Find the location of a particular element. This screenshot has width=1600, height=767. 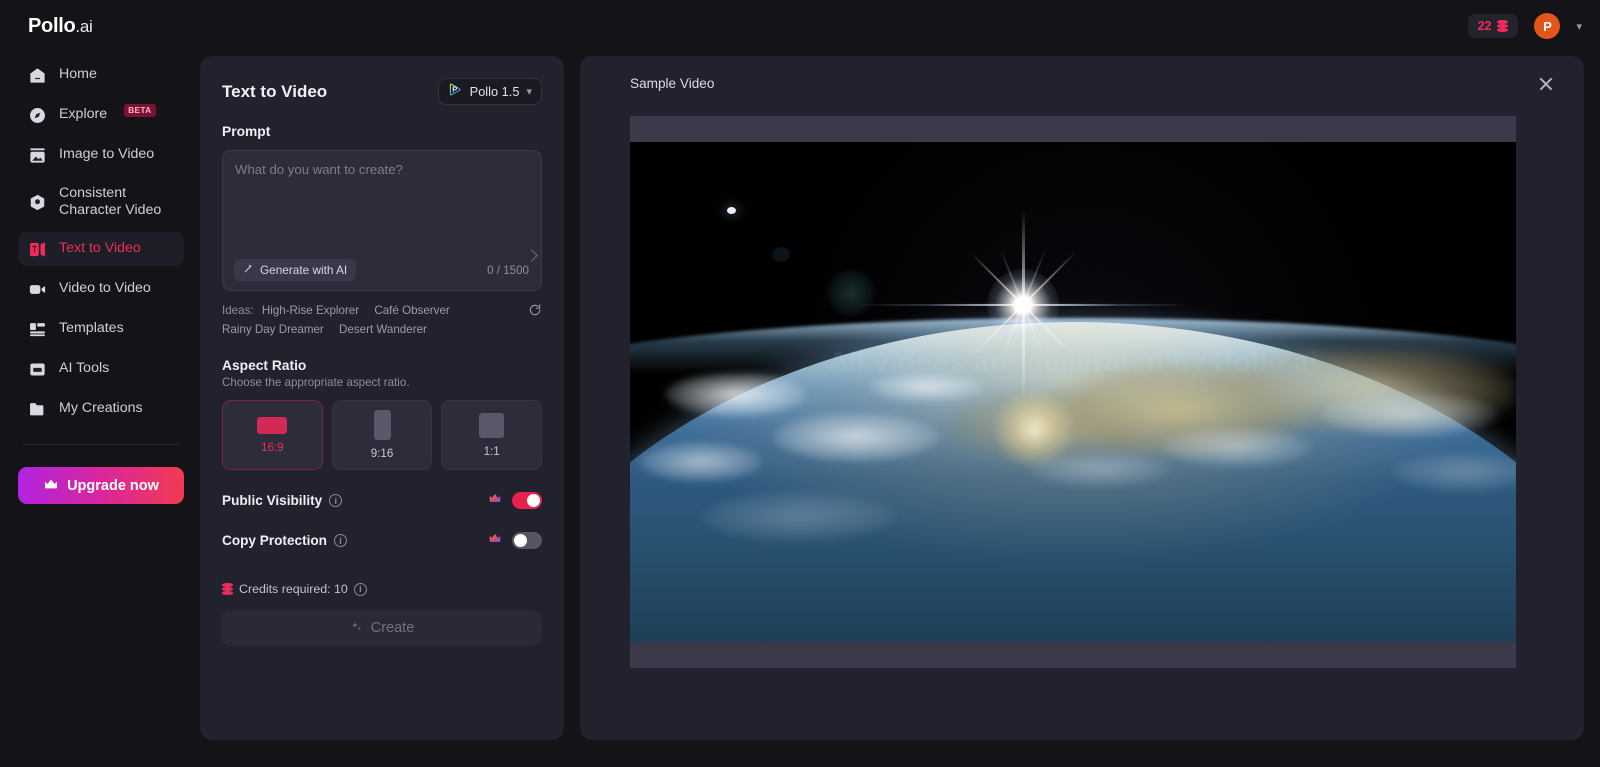

prompt-footer: Generate with AI 0 / 1500 is located at coordinates (381, 270).